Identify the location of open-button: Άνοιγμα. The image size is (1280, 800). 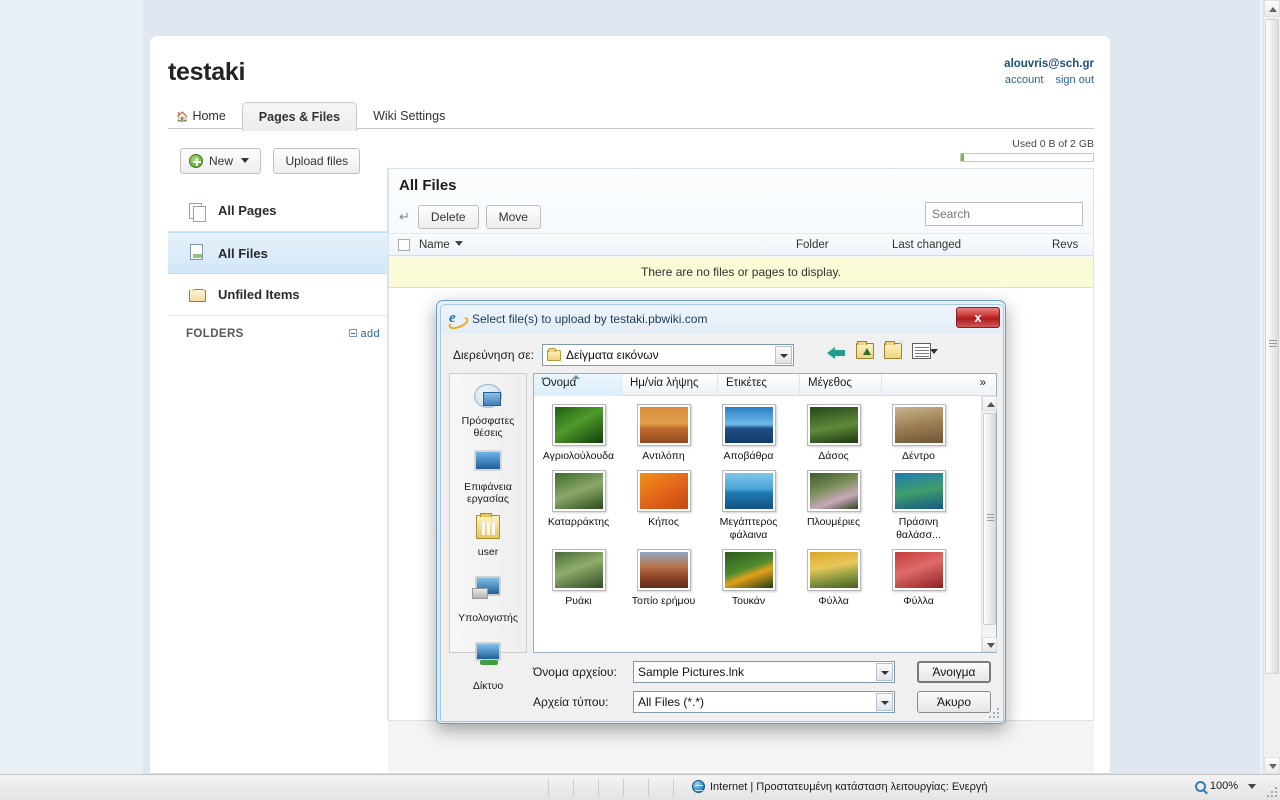
(954, 672).